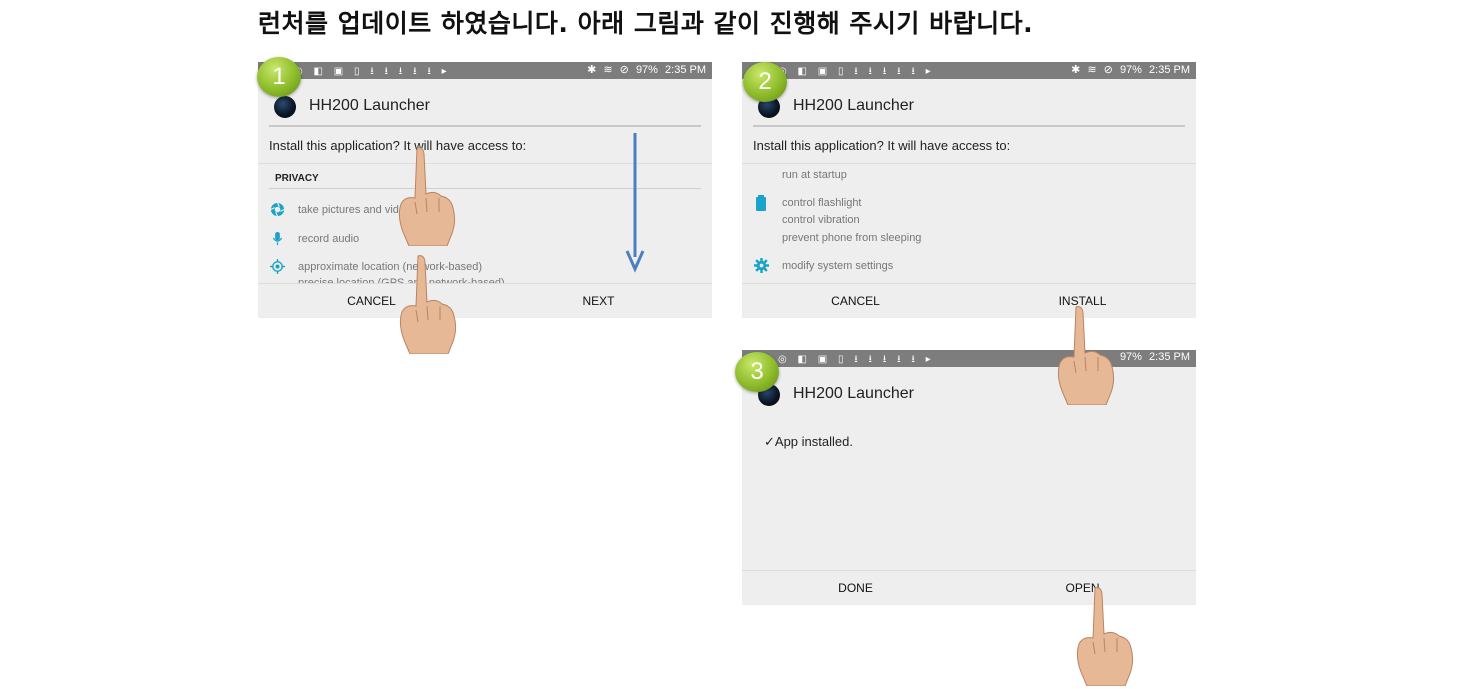 This screenshot has height=689, width=1463. What do you see at coordinates (761, 266) in the screenshot?
I see `gear-icon` at bounding box center [761, 266].